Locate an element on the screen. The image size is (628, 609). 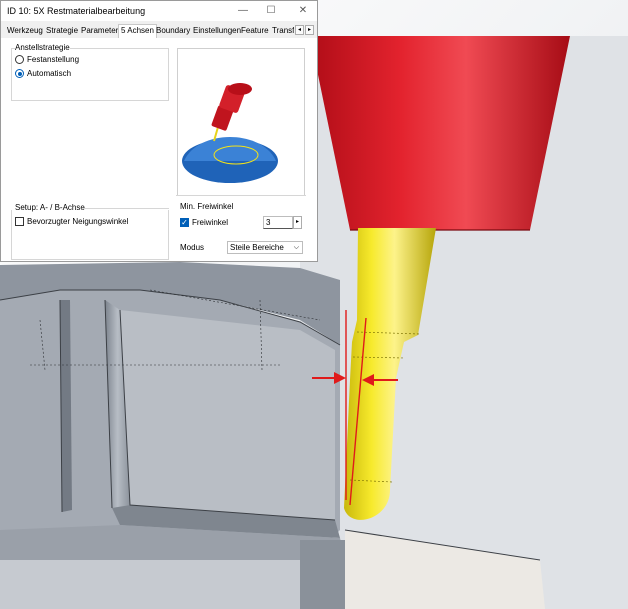
tab-parameter: Parameter is located at coordinates (99, 30).